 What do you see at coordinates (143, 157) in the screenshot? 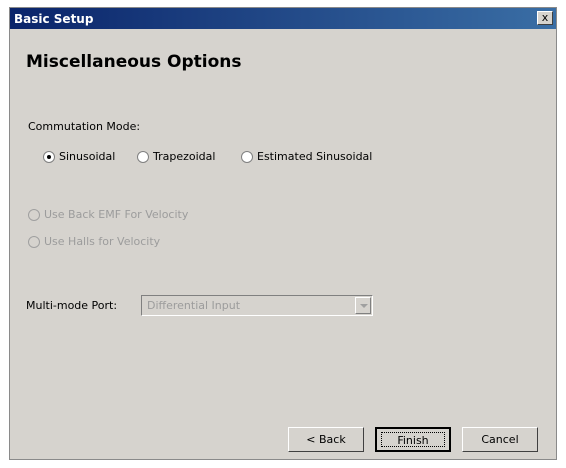
I see `radio-trapezoidal` at bounding box center [143, 157].